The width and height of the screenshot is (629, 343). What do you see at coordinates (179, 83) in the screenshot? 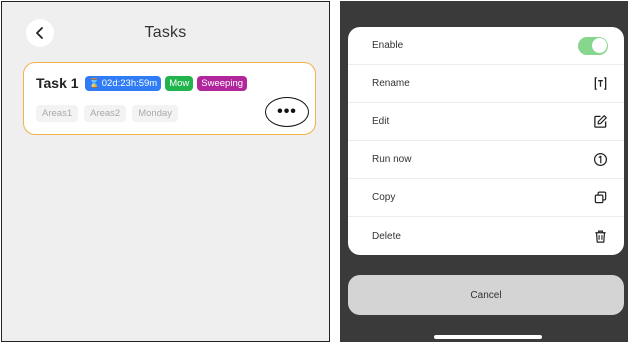
I see `mow-badge: Mow` at bounding box center [179, 83].